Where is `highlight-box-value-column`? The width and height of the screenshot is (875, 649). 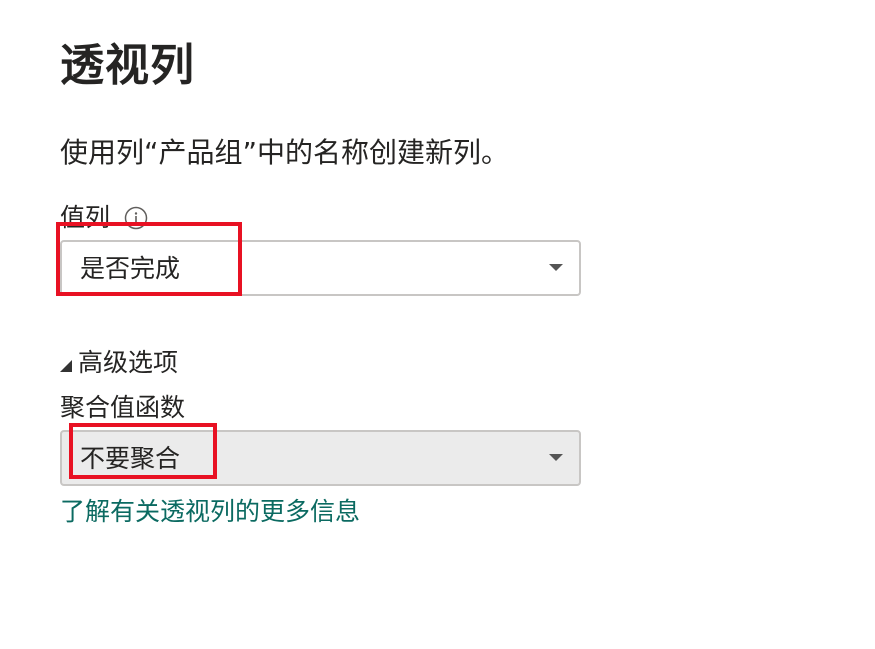
highlight-box-value-column is located at coordinates (149, 259).